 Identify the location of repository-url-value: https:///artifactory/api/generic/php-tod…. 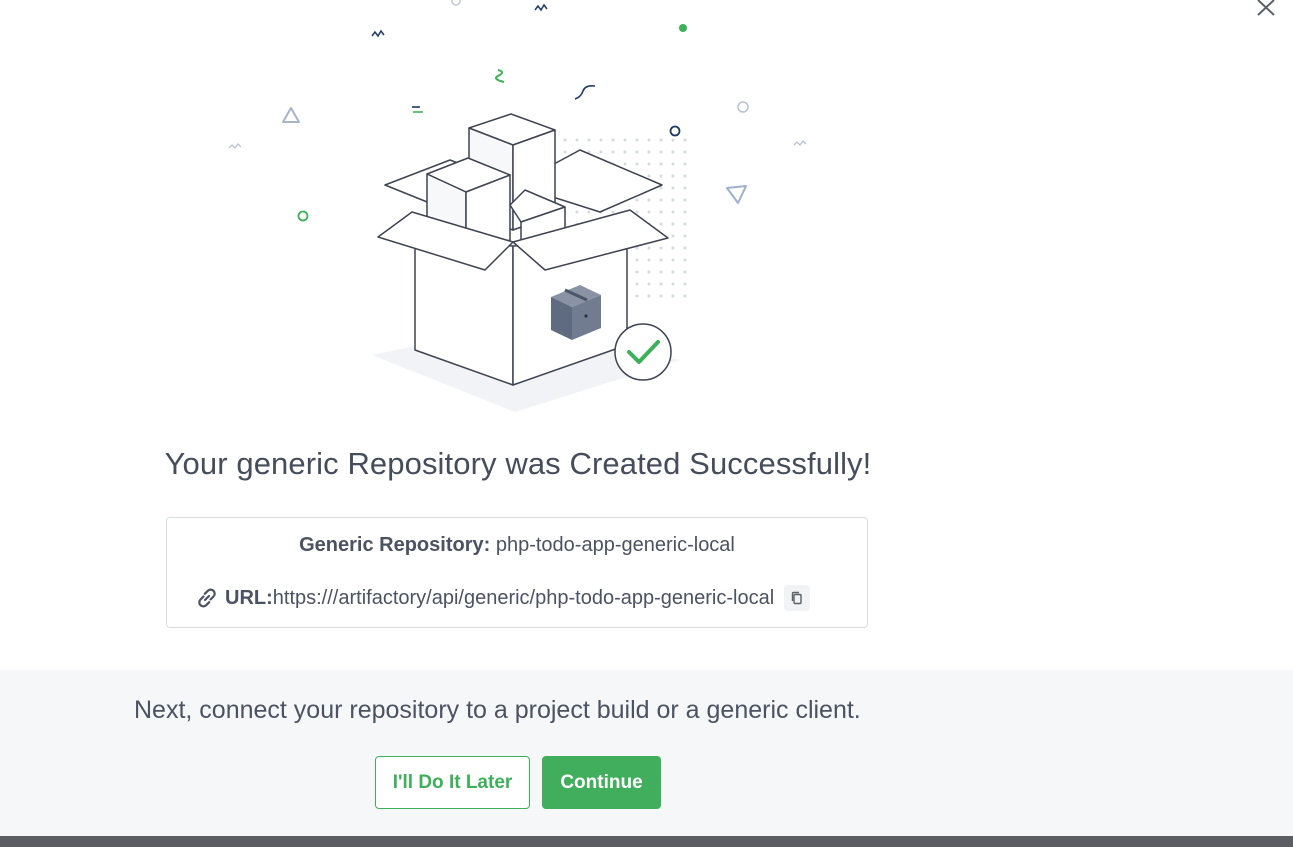
(523, 597).